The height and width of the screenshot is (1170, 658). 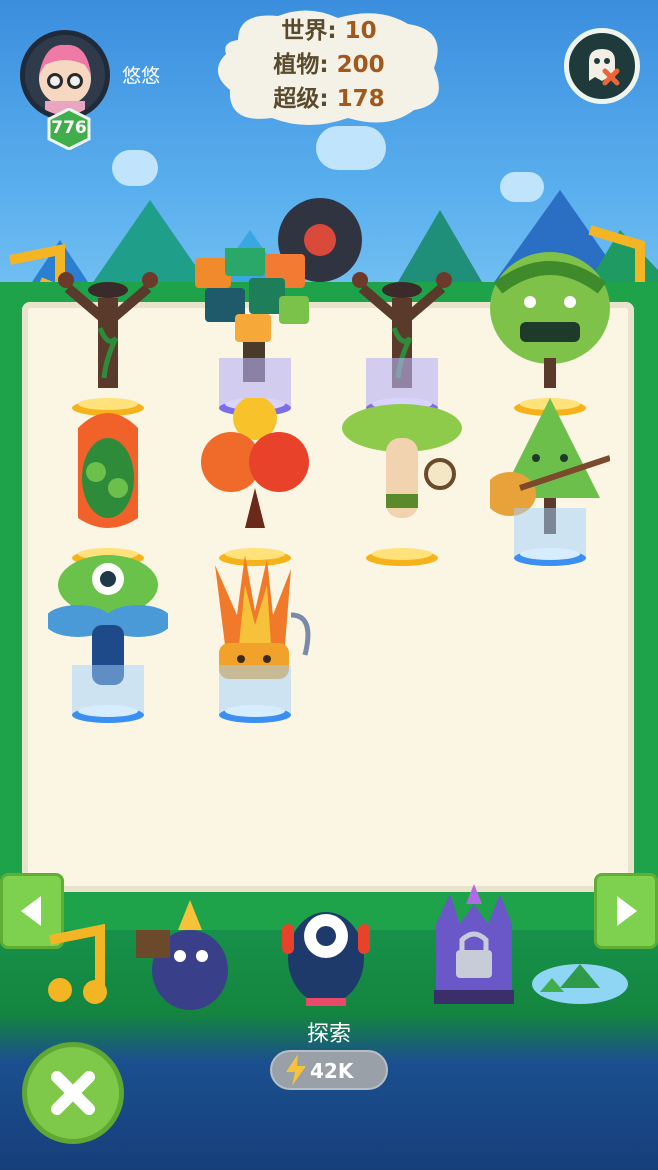 What do you see at coordinates (402, 486) in the screenshot?
I see `plant-slot-mushroom-tambourine` at bounding box center [402, 486].